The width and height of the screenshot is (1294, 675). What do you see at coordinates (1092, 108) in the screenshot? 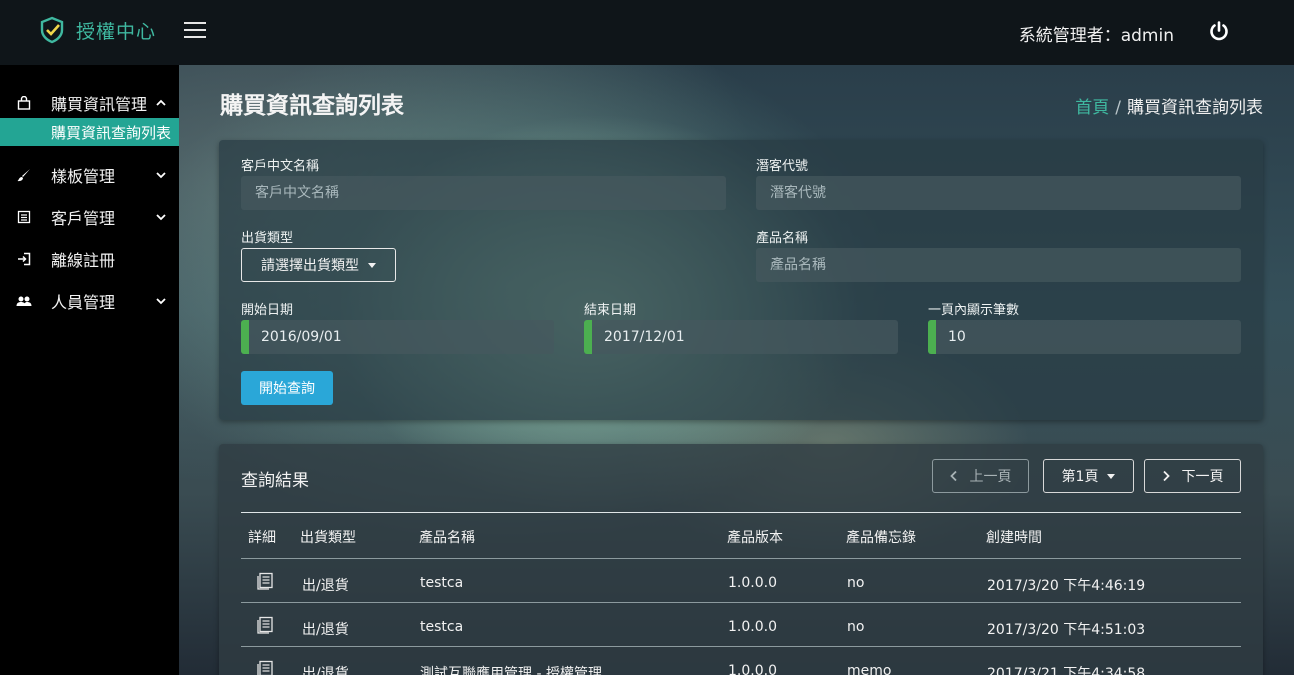
I see `breadcrumb-home-link: 首頁` at bounding box center [1092, 108].